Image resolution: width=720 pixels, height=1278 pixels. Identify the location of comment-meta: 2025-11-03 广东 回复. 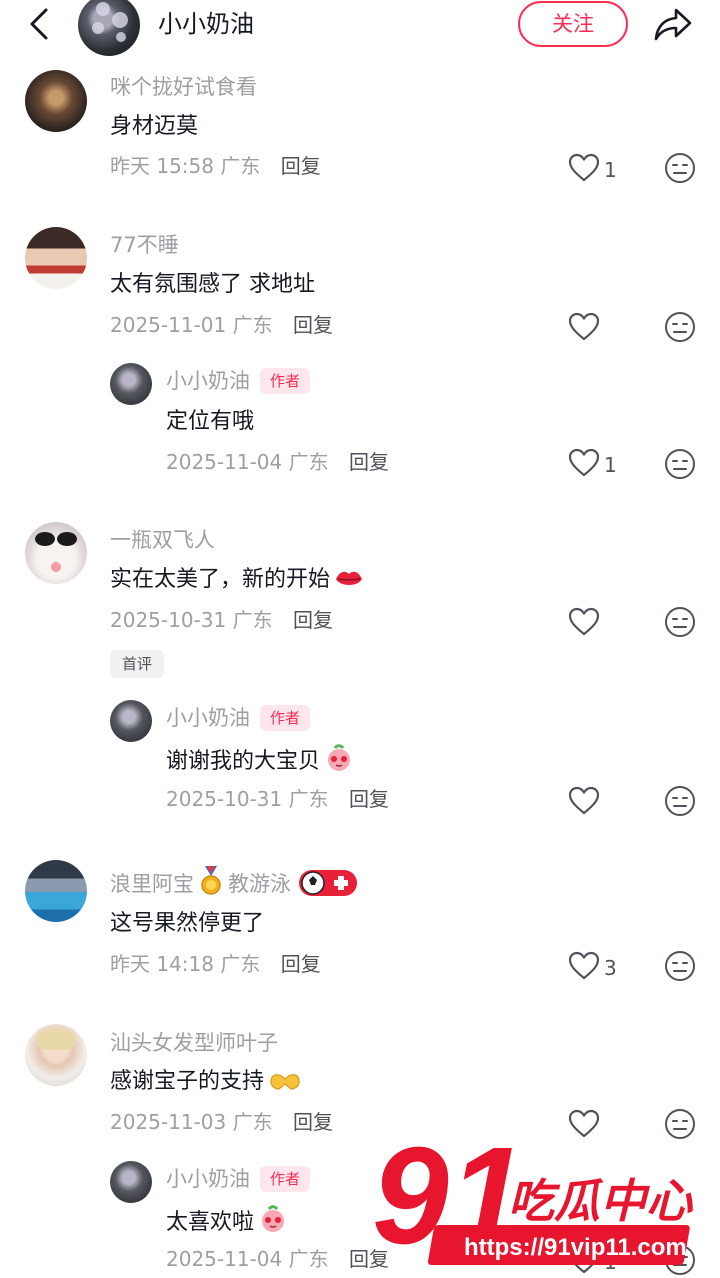
(221, 1122).